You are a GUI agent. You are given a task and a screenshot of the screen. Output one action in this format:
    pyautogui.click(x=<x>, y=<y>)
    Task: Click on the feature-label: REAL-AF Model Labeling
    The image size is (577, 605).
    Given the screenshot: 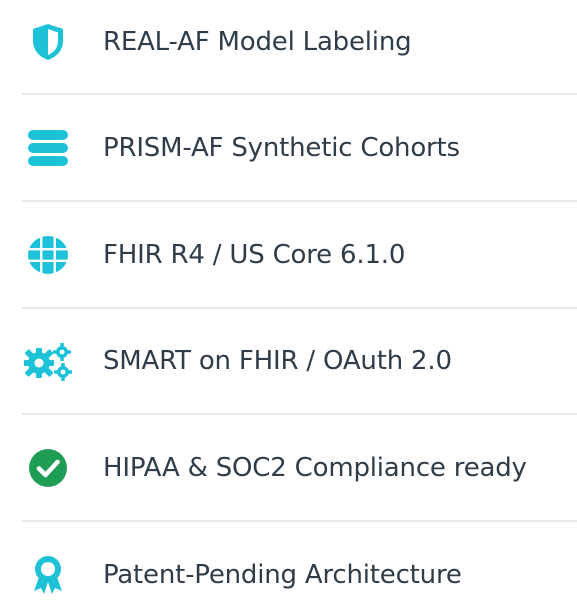 What is the action you would take?
    pyautogui.click(x=257, y=42)
    